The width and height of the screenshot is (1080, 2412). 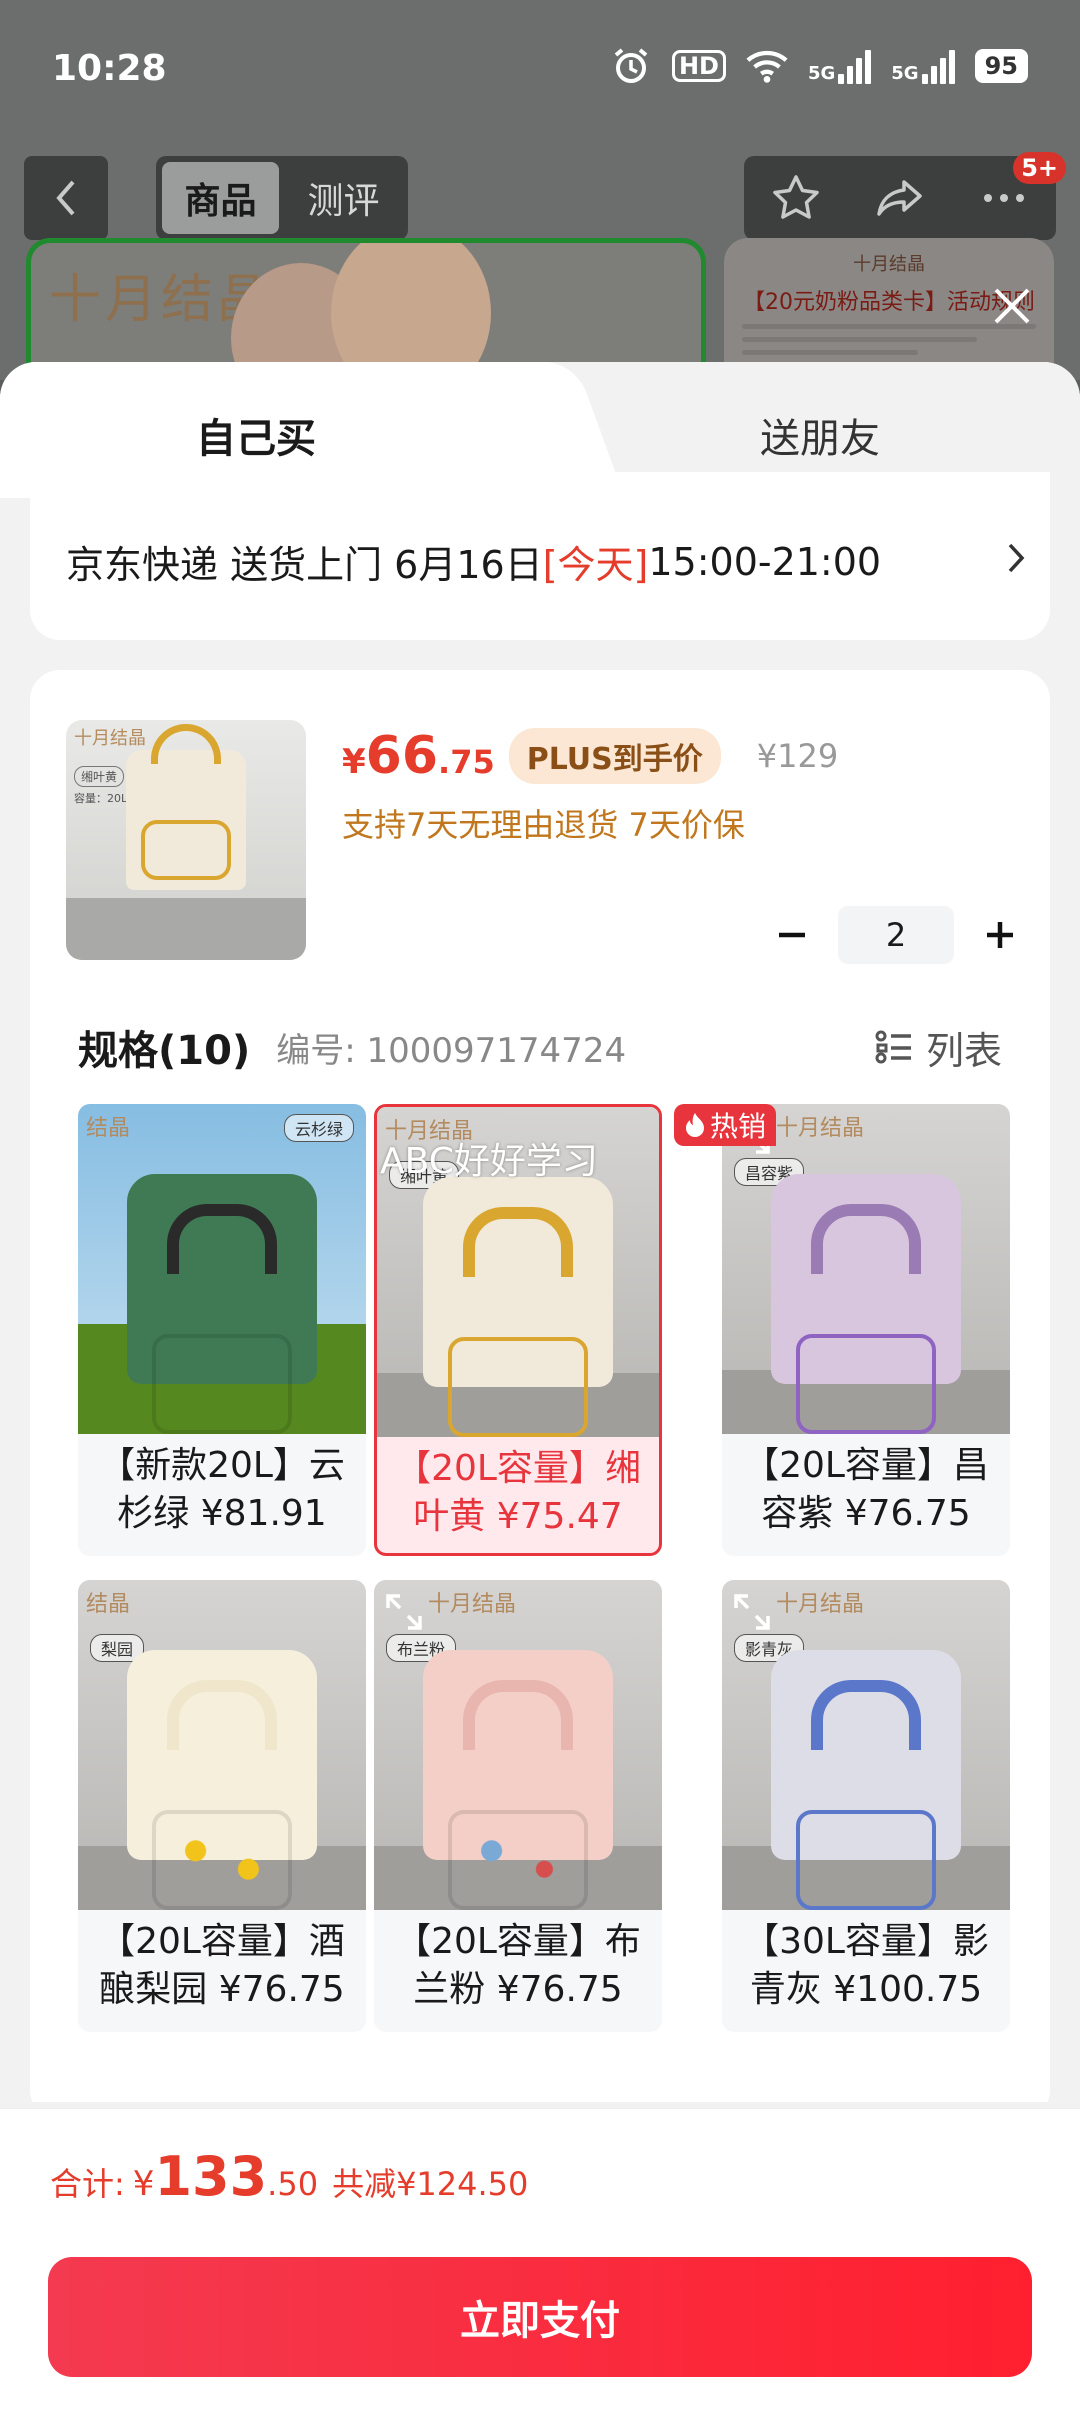 I want to click on spec-option: 十月结晶 影青灰 【30L容量】影青灰 ¥100.75, so click(x=866, y=1806).